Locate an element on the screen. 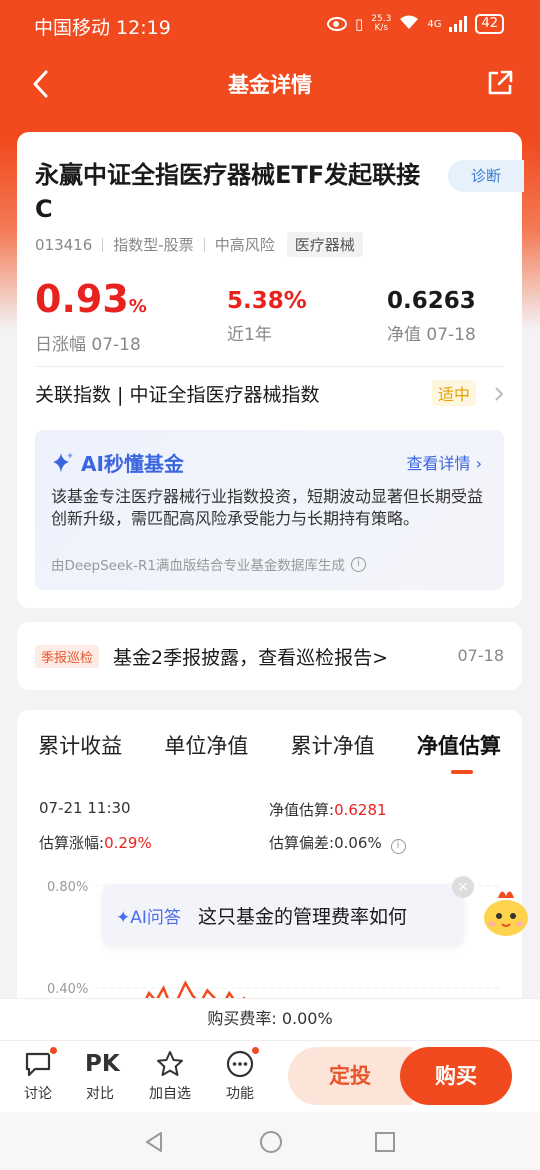 The width and height of the screenshot is (540, 1170). battery-indicator: 42 is located at coordinates (489, 24).